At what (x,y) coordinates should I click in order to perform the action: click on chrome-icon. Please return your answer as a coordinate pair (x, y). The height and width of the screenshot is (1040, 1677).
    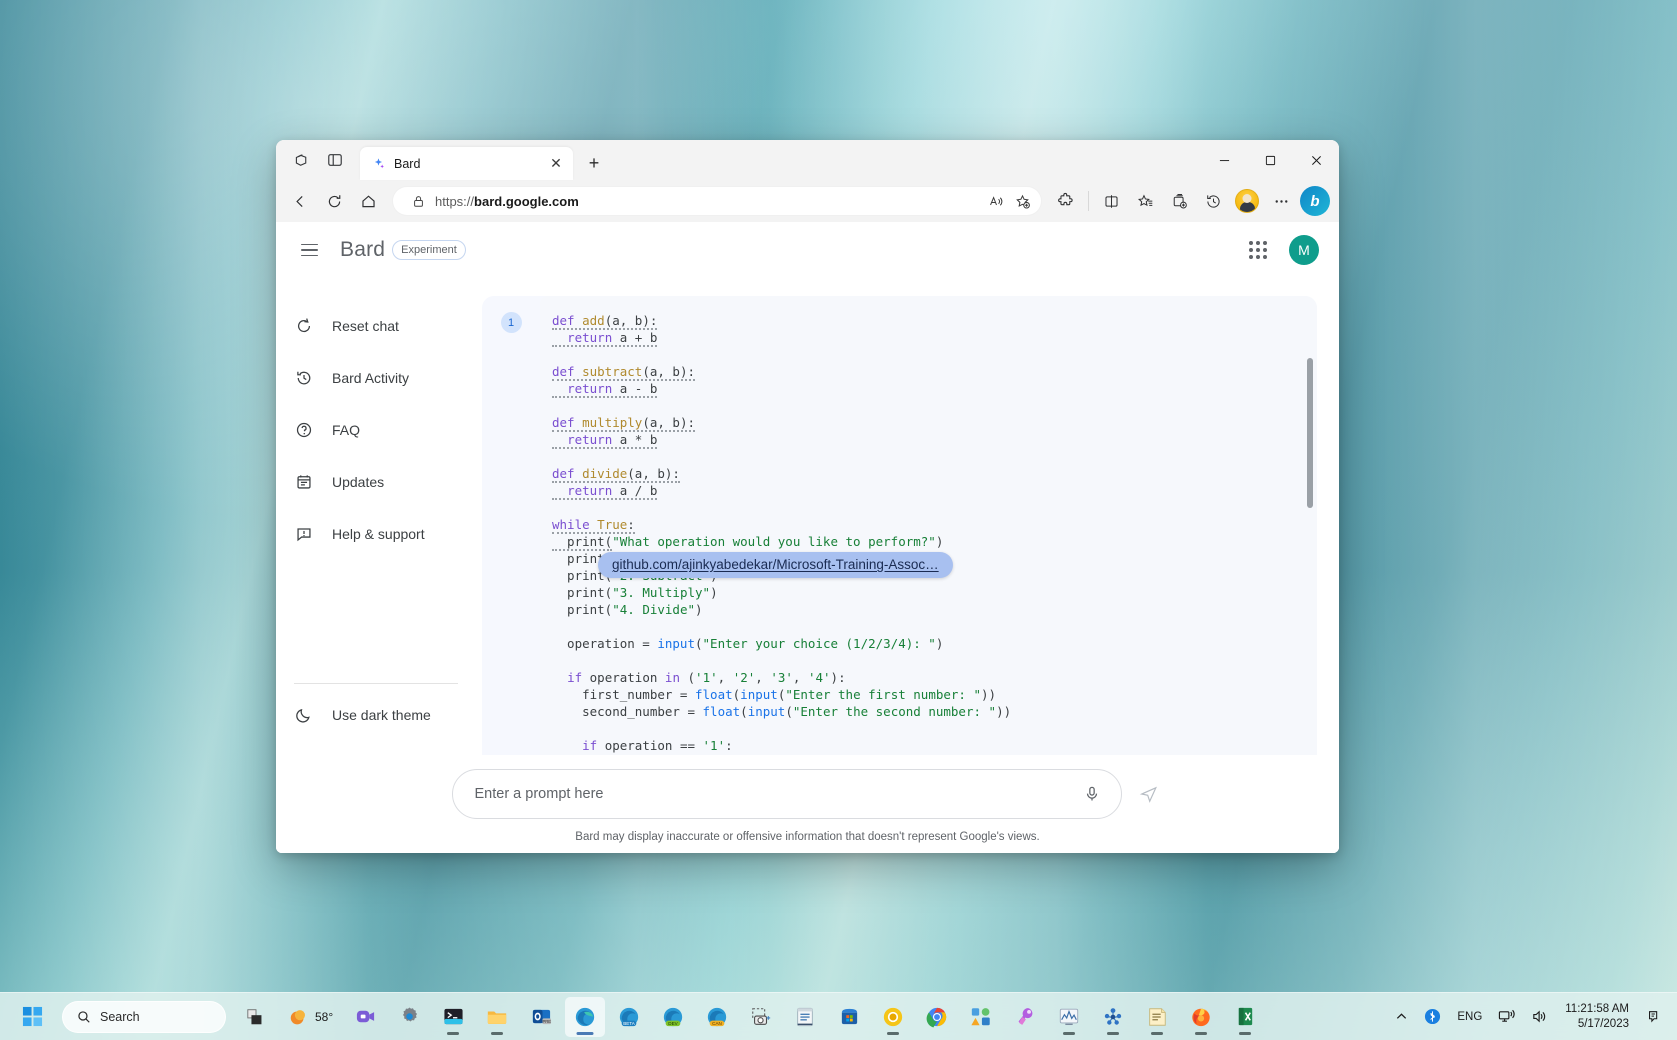
    Looking at the image, I should click on (937, 1017).